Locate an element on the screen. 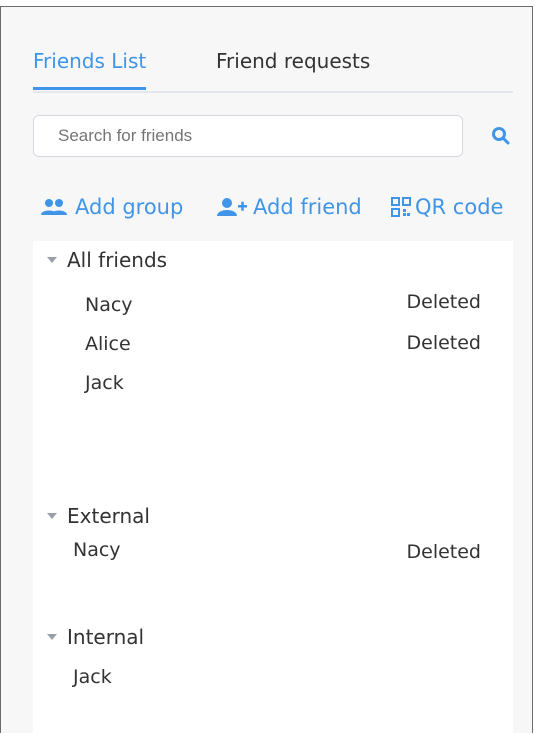 Image resolution: width=535 pixels, height=734 pixels. tab-friend-requests: Friend requests is located at coordinates (293, 61).